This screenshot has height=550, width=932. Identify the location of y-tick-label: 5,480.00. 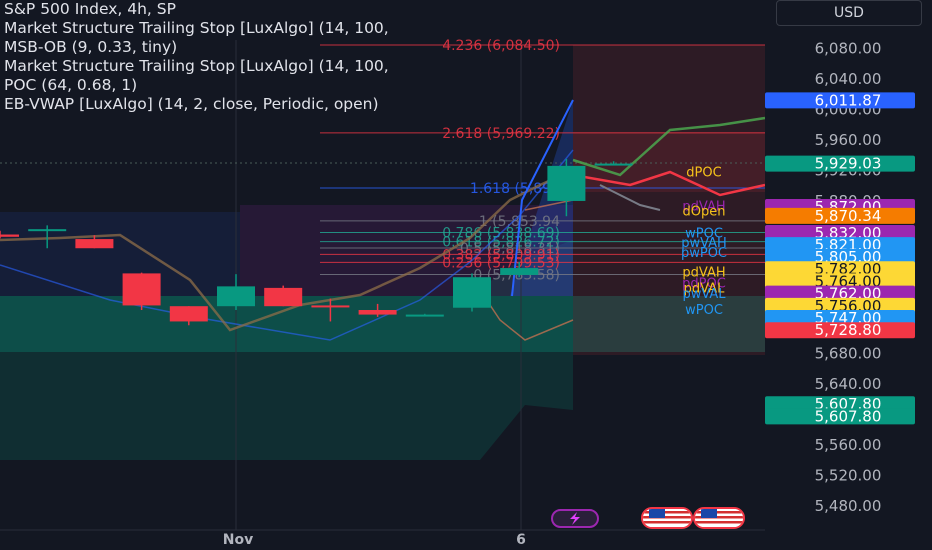
(848, 506).